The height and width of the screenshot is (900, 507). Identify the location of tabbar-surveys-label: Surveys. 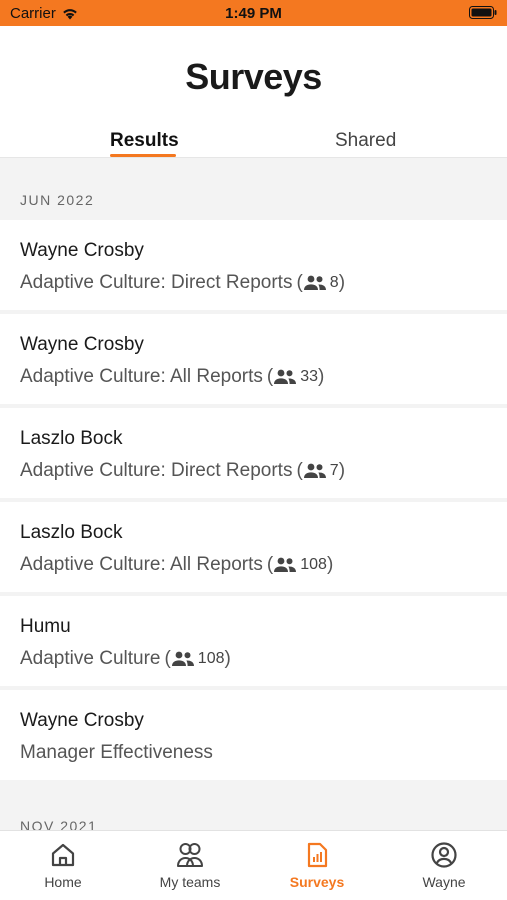
(317, 882).